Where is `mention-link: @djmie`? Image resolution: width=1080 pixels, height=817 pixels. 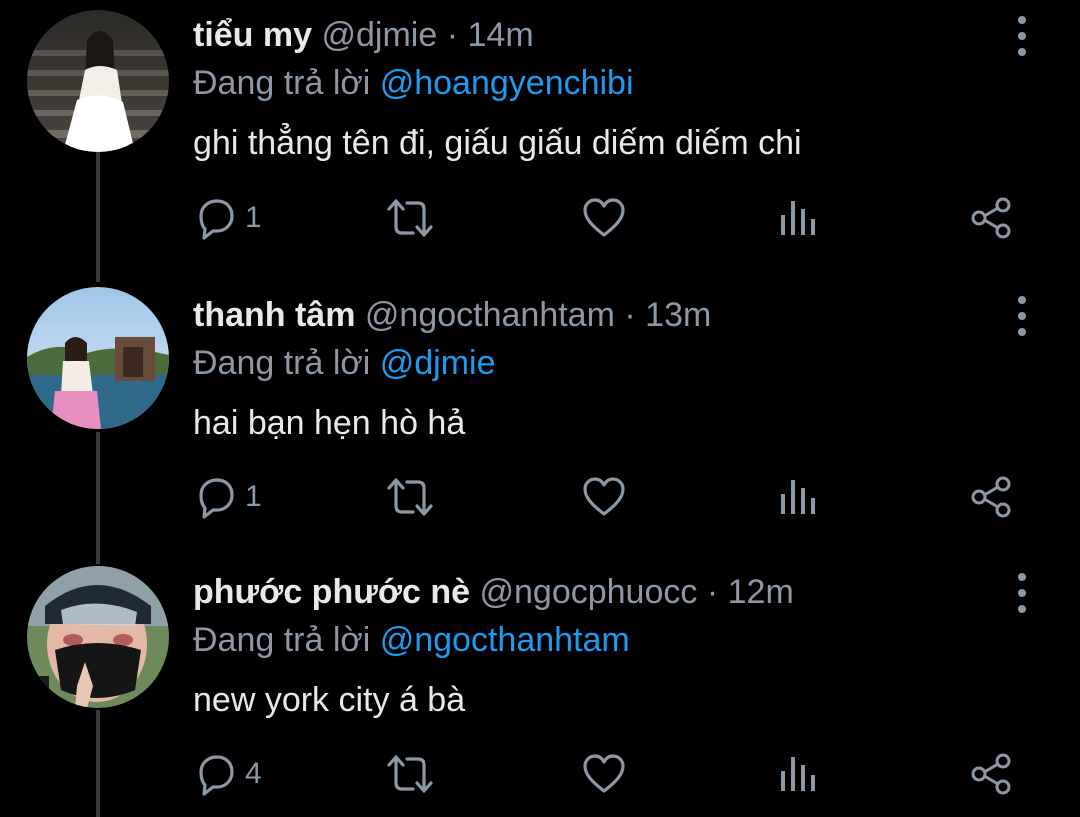 mention-link: @djmie is located at coordinates (438, 363).